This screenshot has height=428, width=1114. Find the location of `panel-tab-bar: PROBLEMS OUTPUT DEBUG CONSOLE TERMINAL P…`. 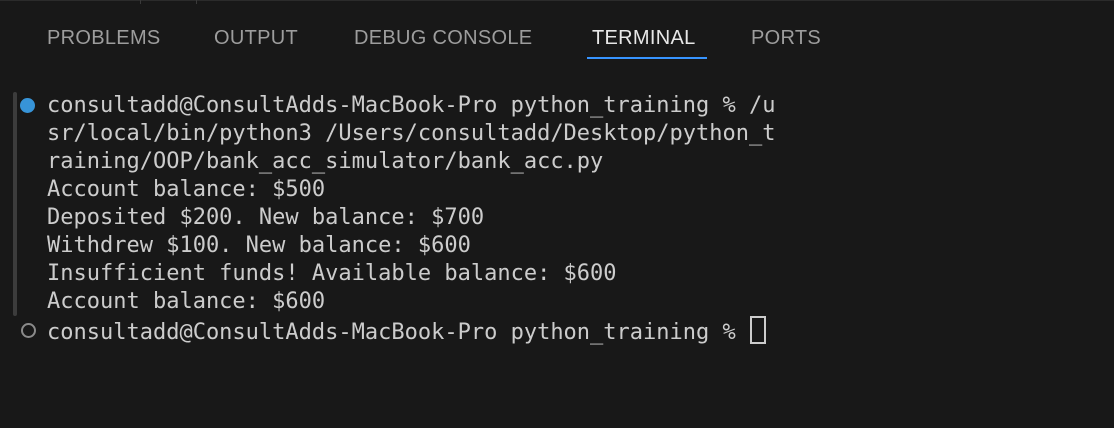

panel-tab-bar: PROBLEMS OUTPUT DEBUG CONSOLE TERMINAL P… is located at coordinates (557, 32).